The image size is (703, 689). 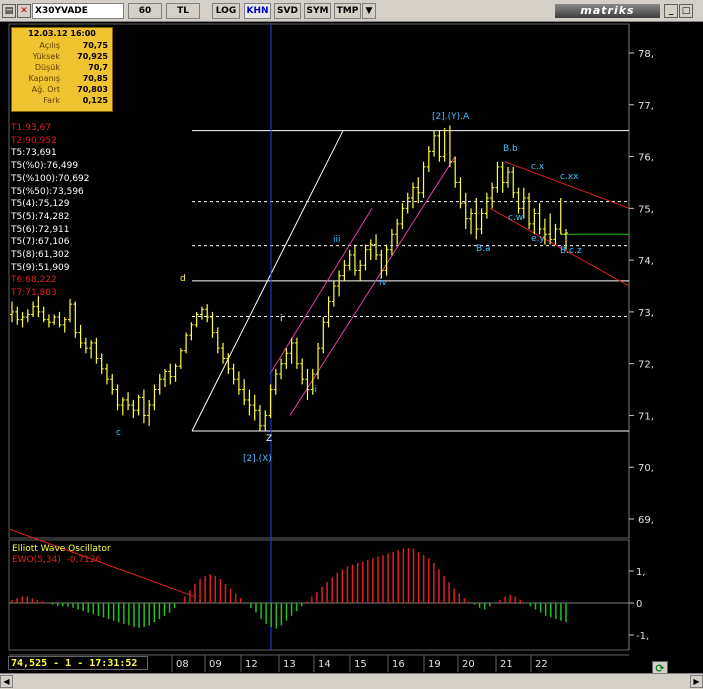 What do you see at coordinates (515, 218) in the screenshot?
I see `wave-label: c.w` at bounding box center [515, 218].